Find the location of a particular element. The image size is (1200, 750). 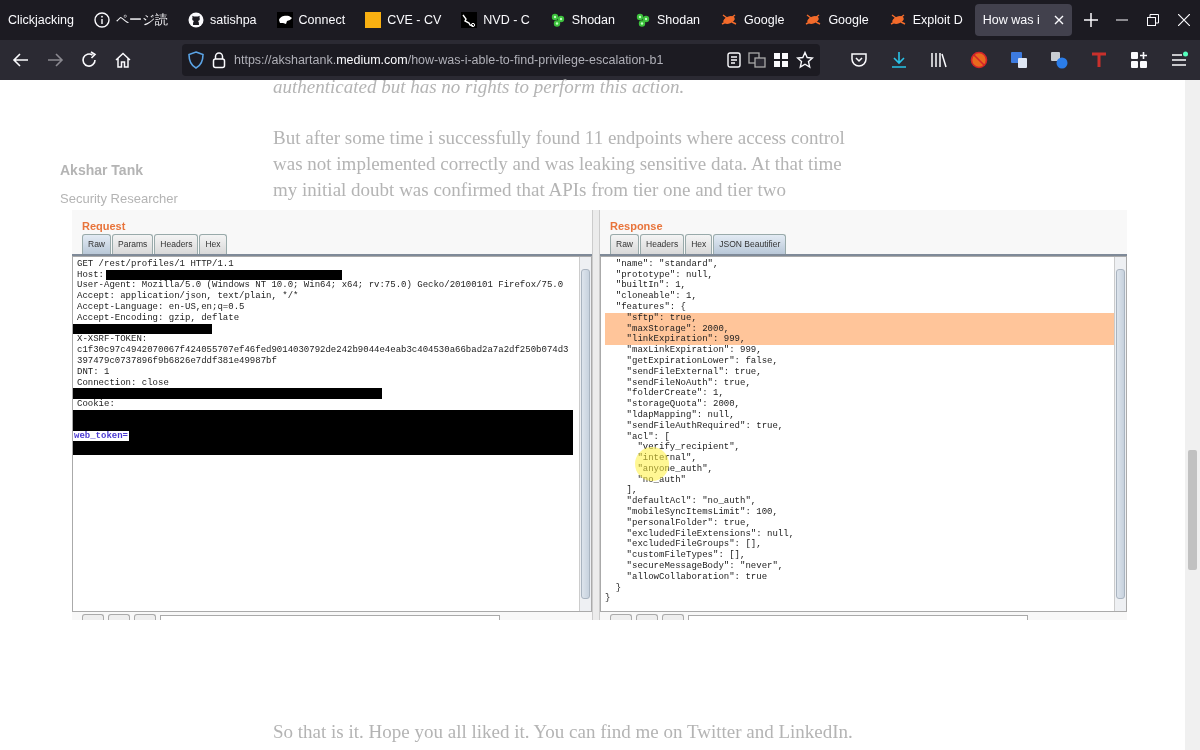

plus-icon is located at coordinates (1091, 20).